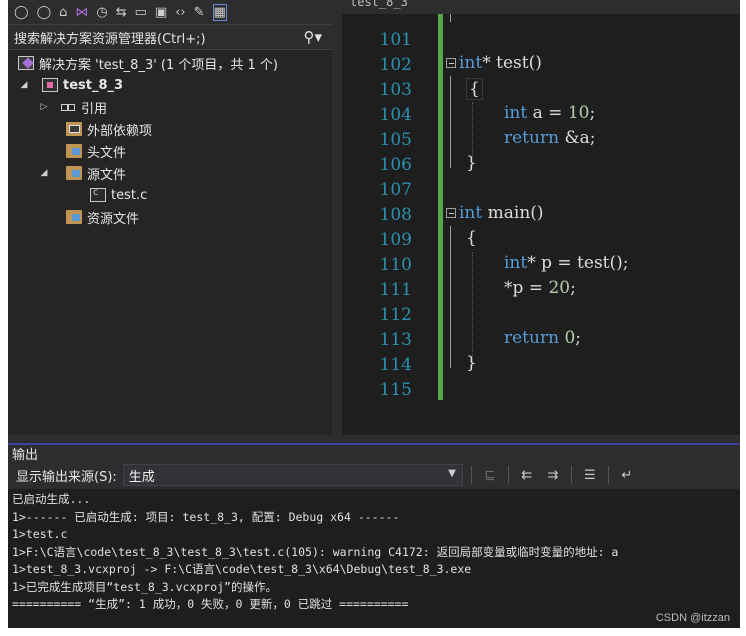 The width and height of the screenshot is (746, 636). What do you see at coordinates (395, 265) in the screenshot?
I see `line-number: 110` at bounding box center [395, 265].